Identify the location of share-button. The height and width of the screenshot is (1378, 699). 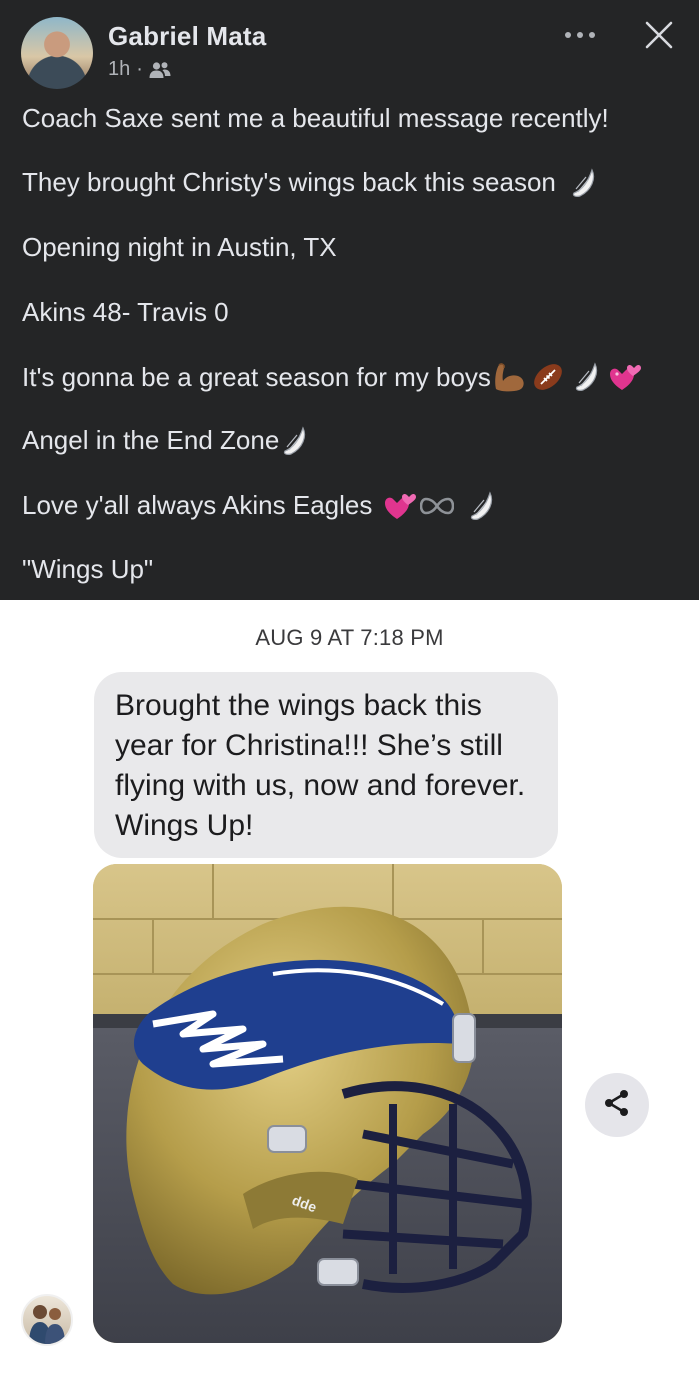
(617, 1105).